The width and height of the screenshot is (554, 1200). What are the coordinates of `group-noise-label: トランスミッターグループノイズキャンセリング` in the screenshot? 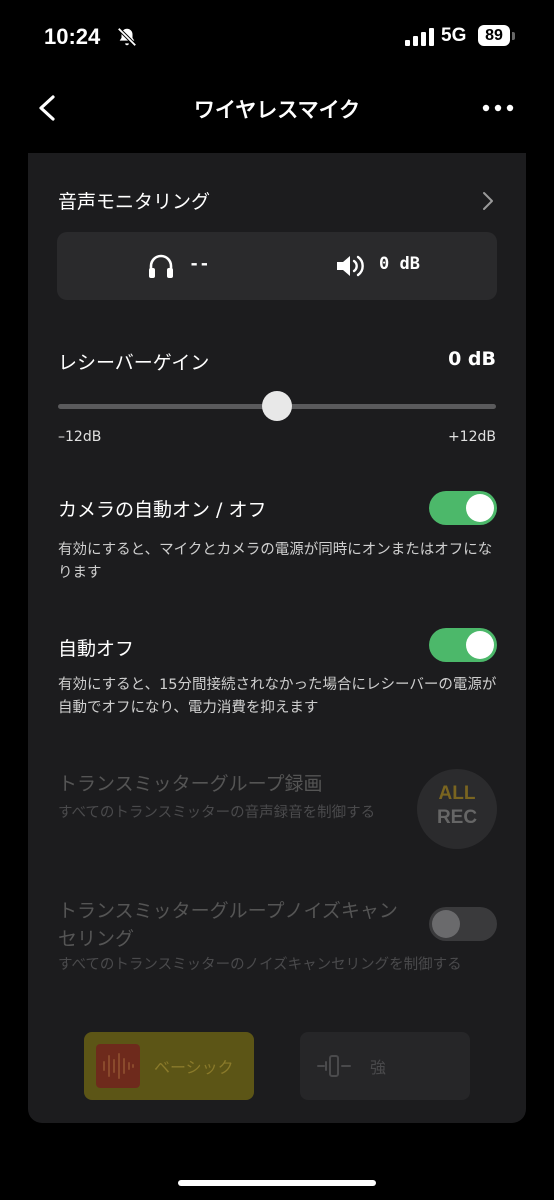 It's located at (228, 925).